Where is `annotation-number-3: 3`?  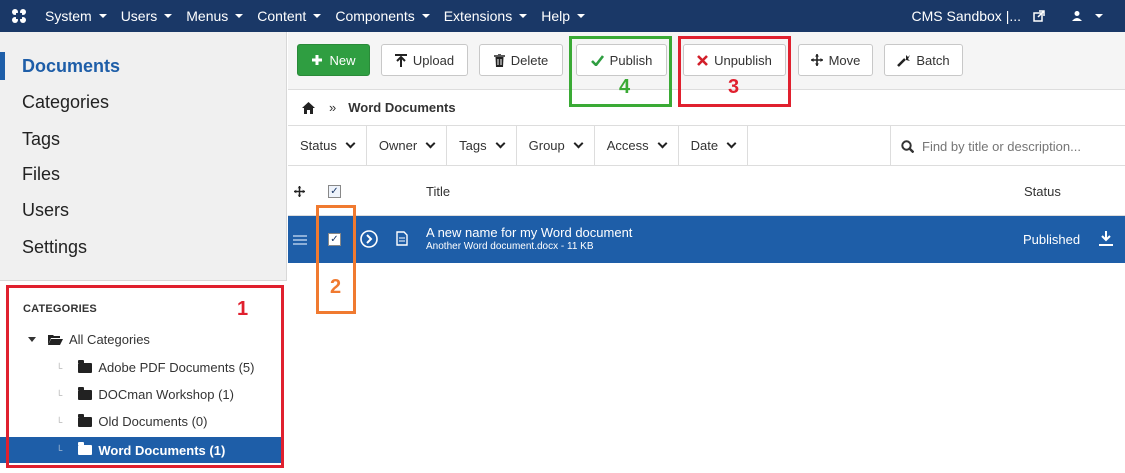 annotation-number-3: 3 is located at coordinates (734, 87).